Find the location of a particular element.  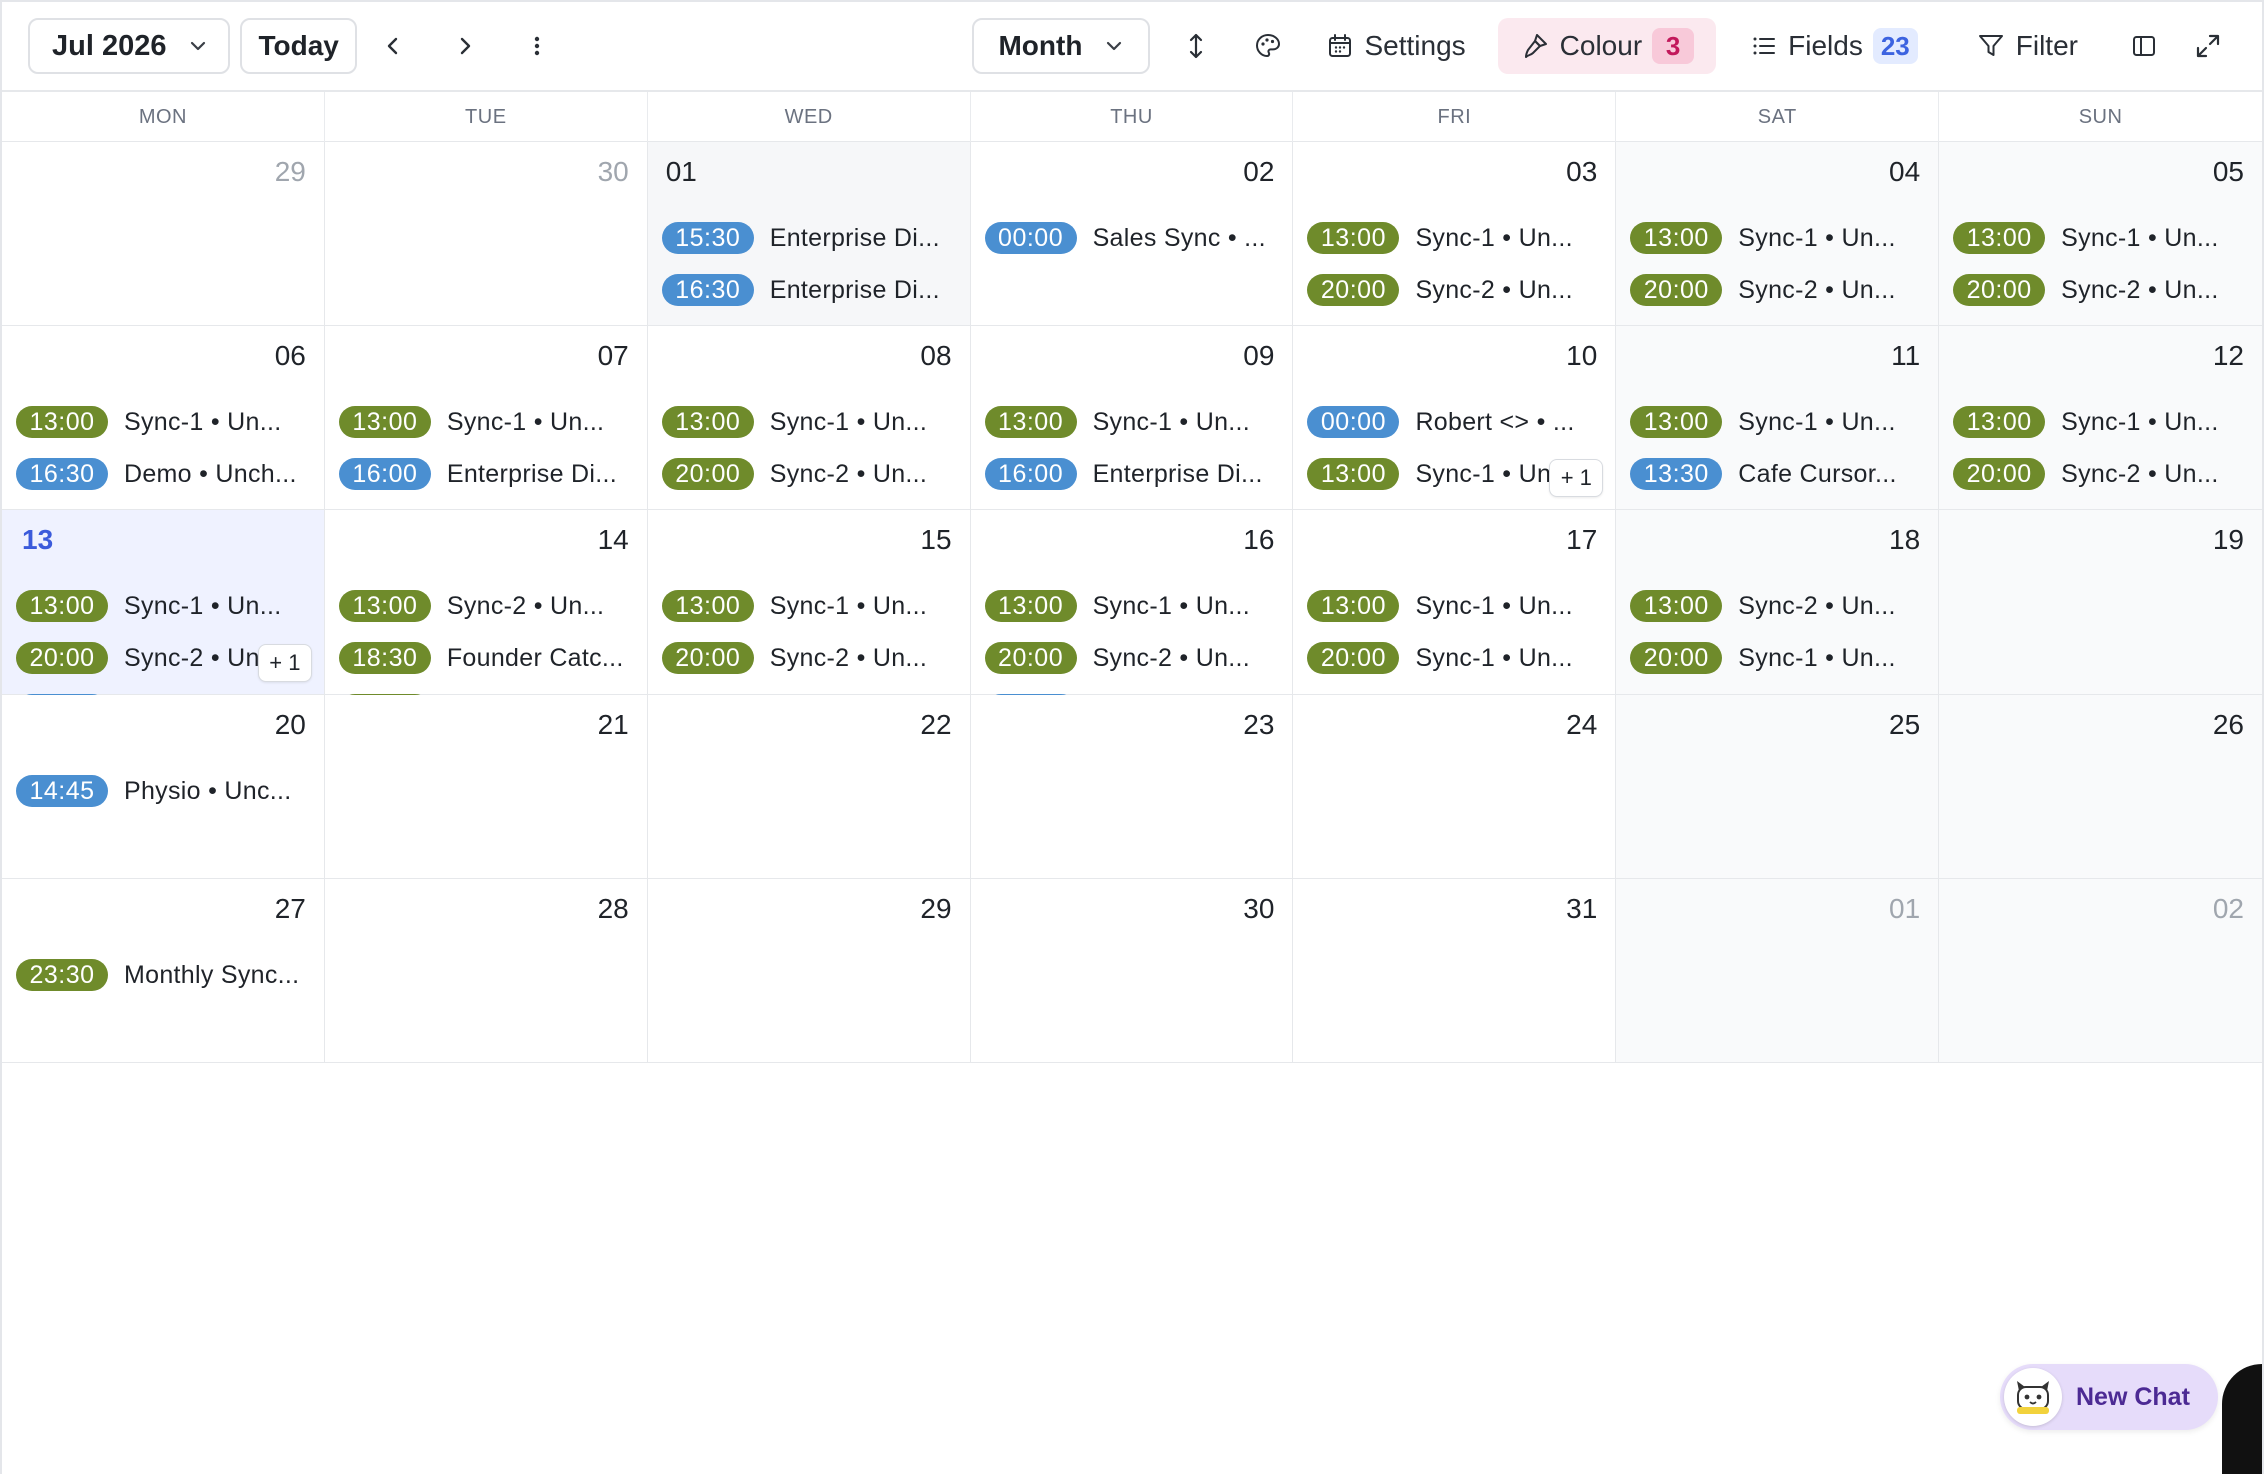

day-number: 12 is located at coordinates (2228, 355).